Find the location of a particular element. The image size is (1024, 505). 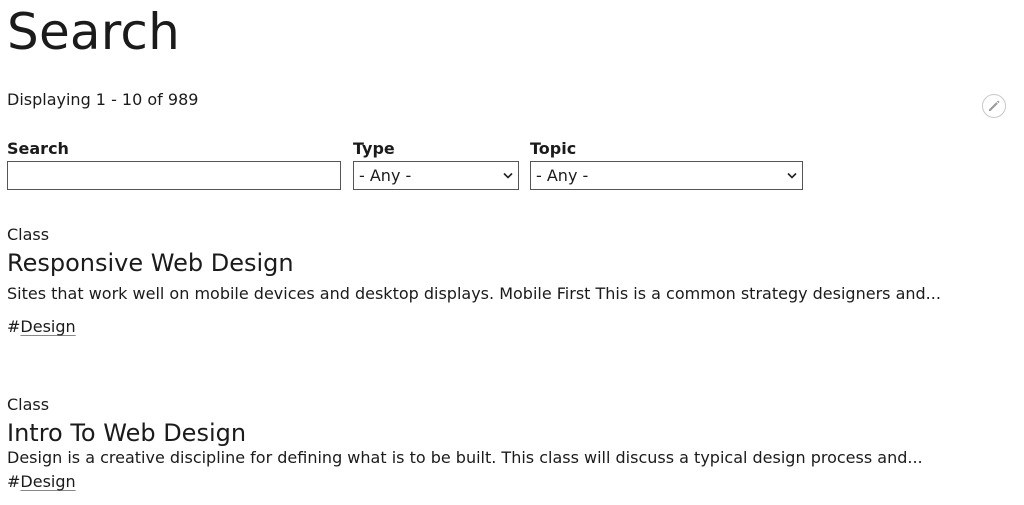

pencil-icon is located at coordinates (994, 105).